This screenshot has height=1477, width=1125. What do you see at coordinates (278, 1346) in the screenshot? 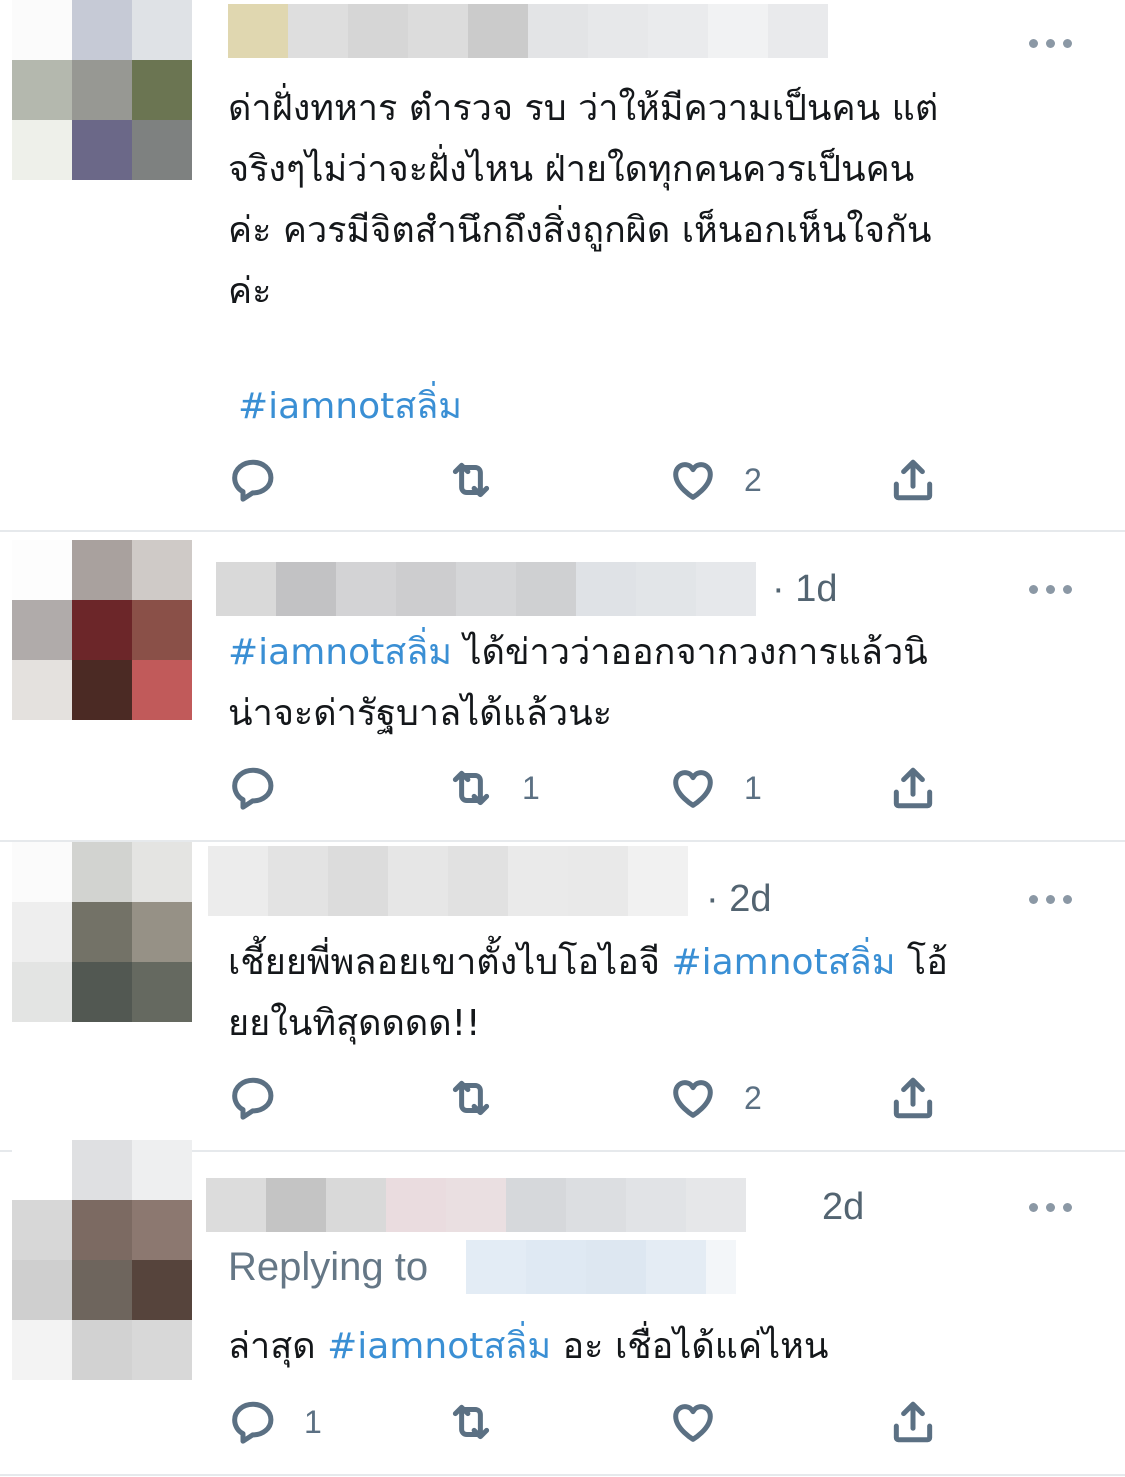
I see `tweet-text: ล่าสุด` at bounding box center [278, 1346].